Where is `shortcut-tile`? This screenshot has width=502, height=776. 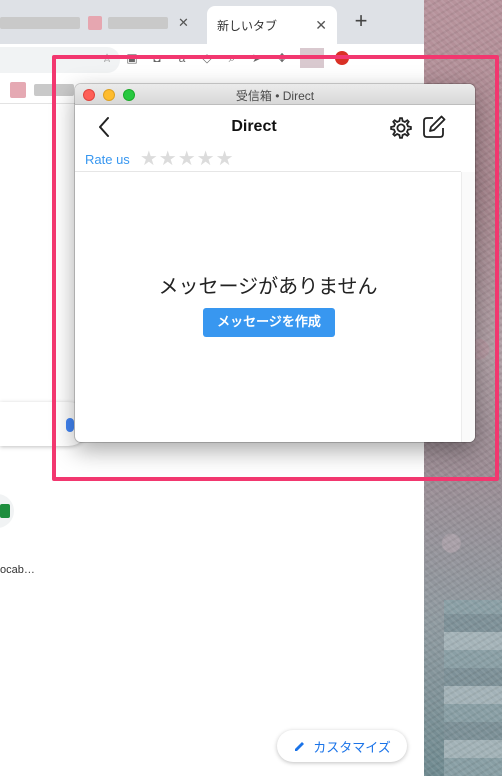
shortcut-tile is located at coordinates (7, 511).